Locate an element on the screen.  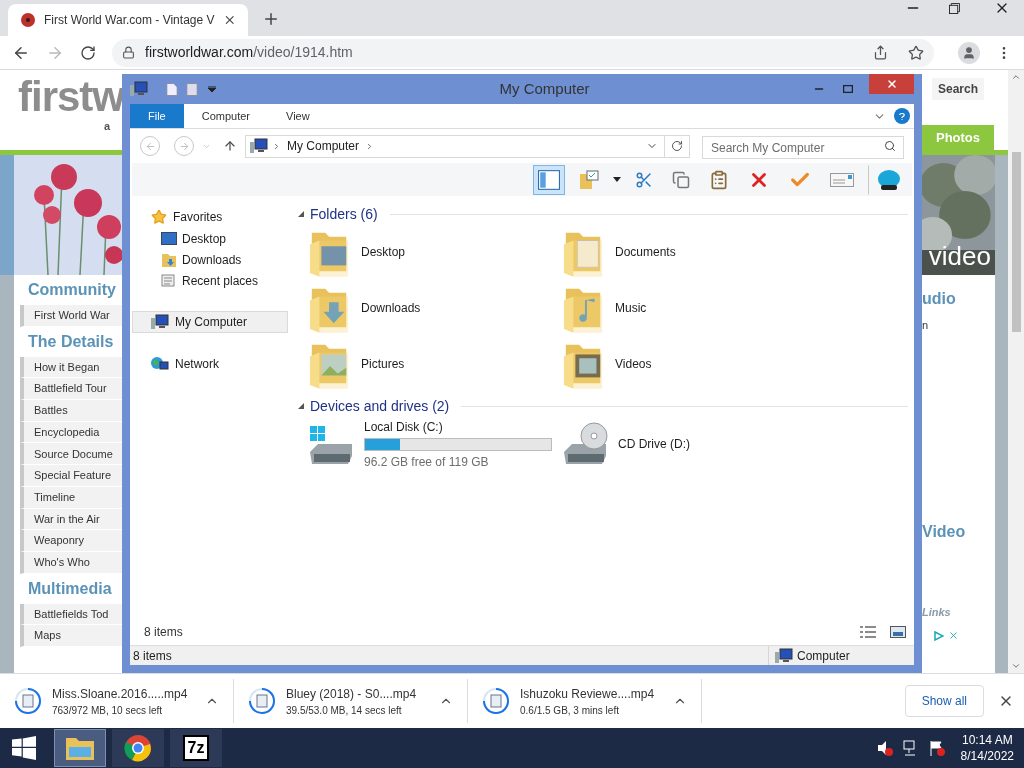
drive-name: CD Drive (D:) is located at coordinates (654, 444).